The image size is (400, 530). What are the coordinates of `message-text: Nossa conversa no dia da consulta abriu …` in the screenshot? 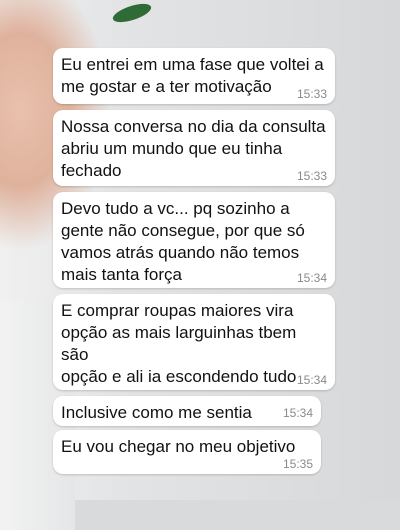 It's located at (193, 148).